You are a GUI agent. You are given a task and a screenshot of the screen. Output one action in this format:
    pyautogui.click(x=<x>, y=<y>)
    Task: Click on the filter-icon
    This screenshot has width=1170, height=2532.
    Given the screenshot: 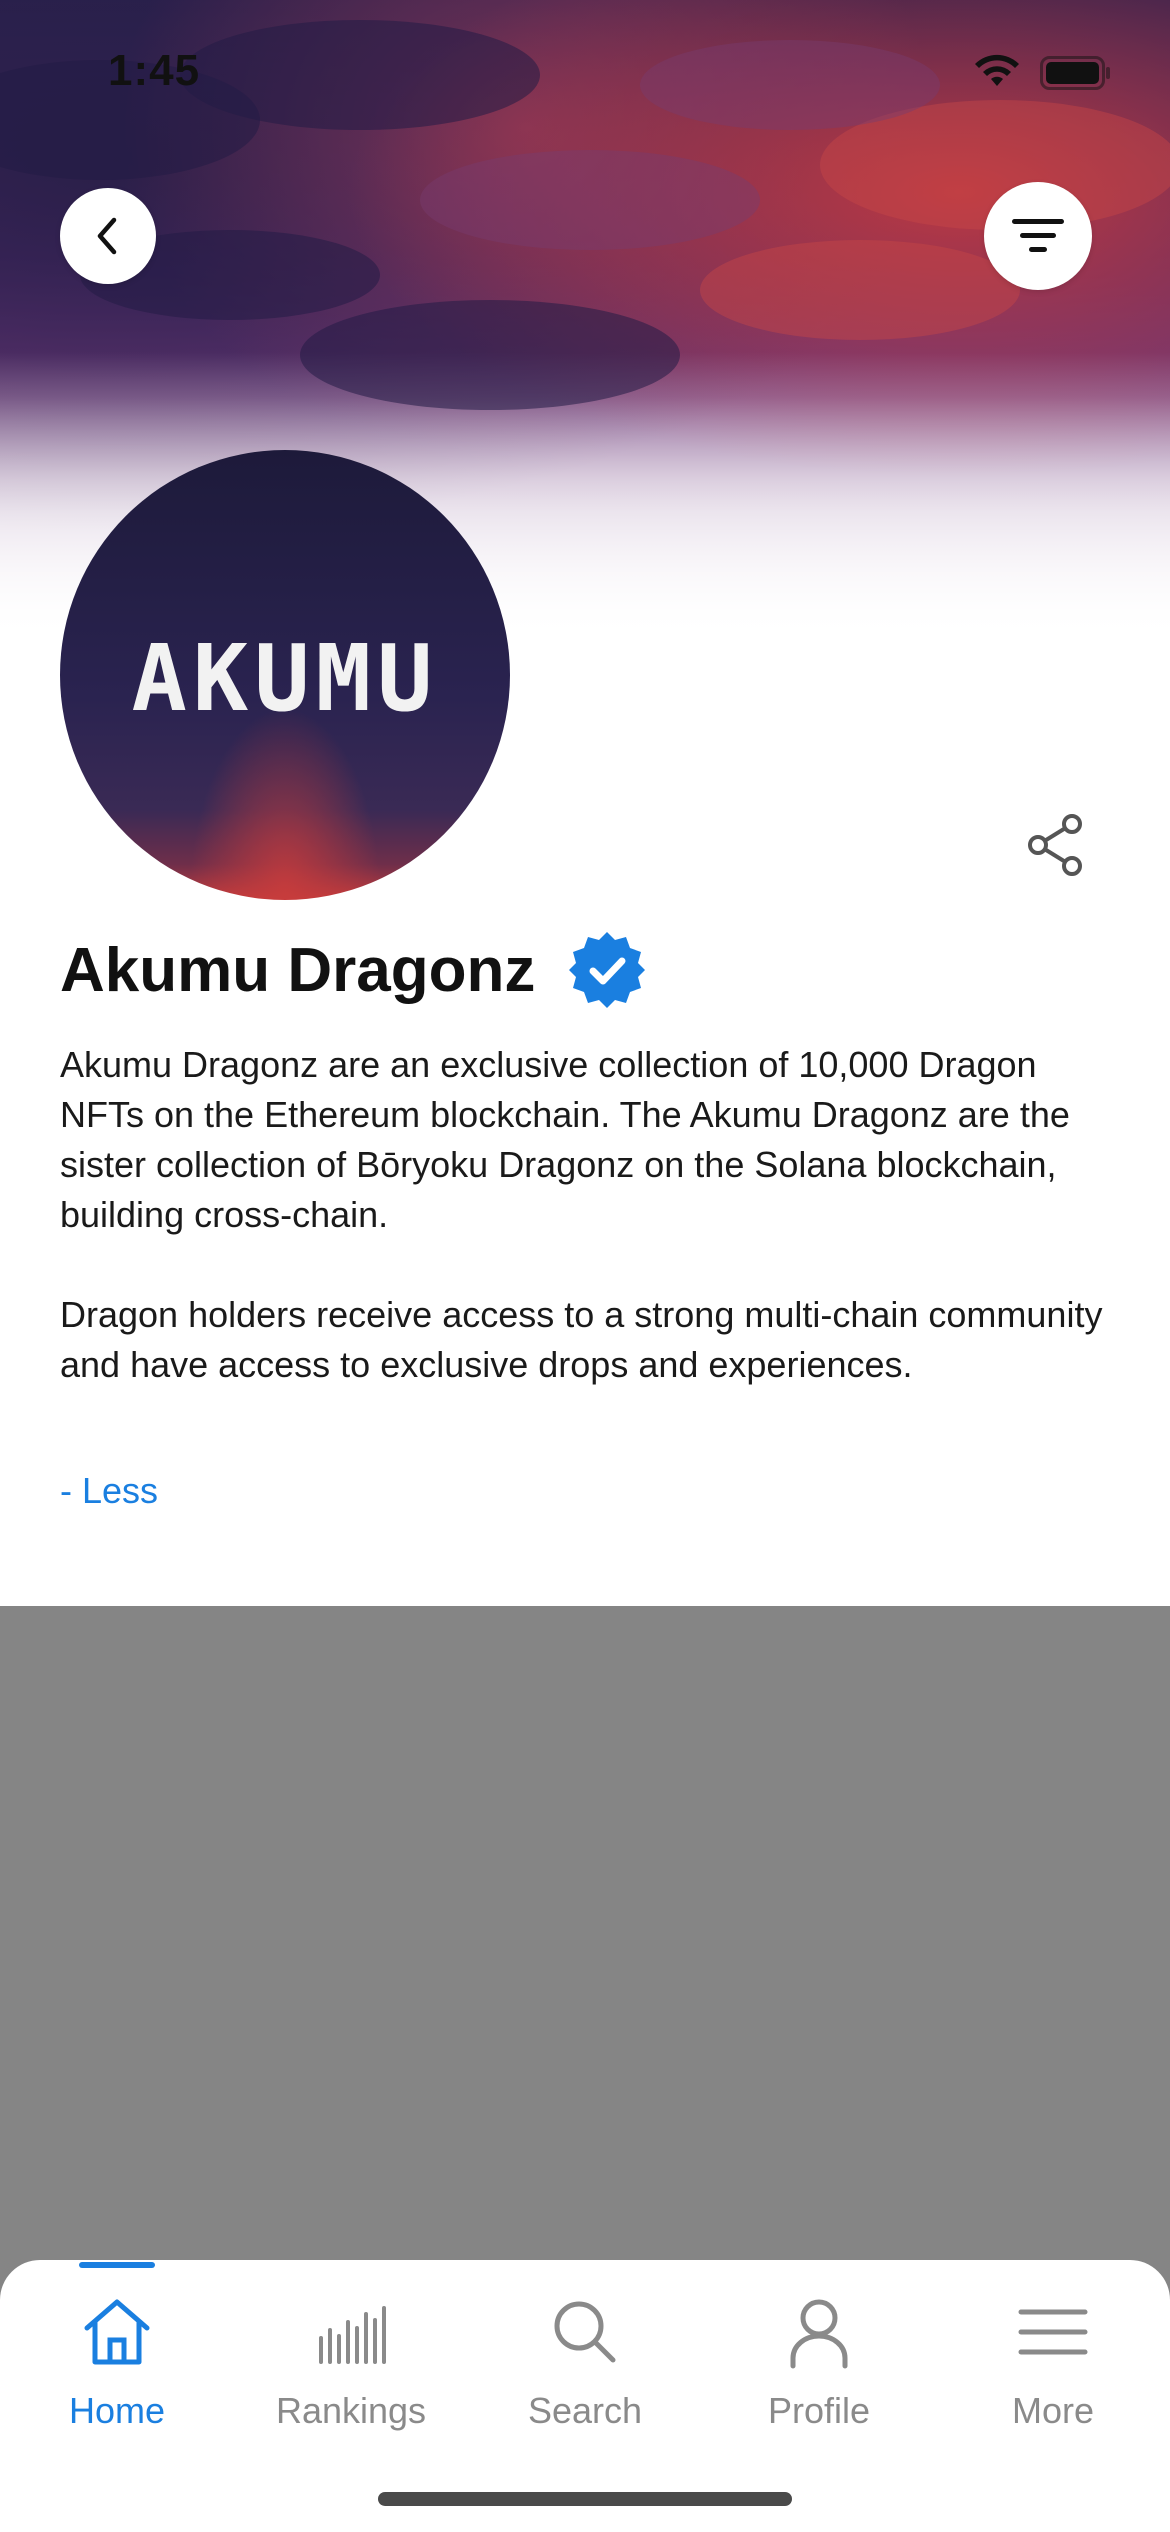 What is the action you would take?
    pyautogui.click(x=1038, y=235)
    